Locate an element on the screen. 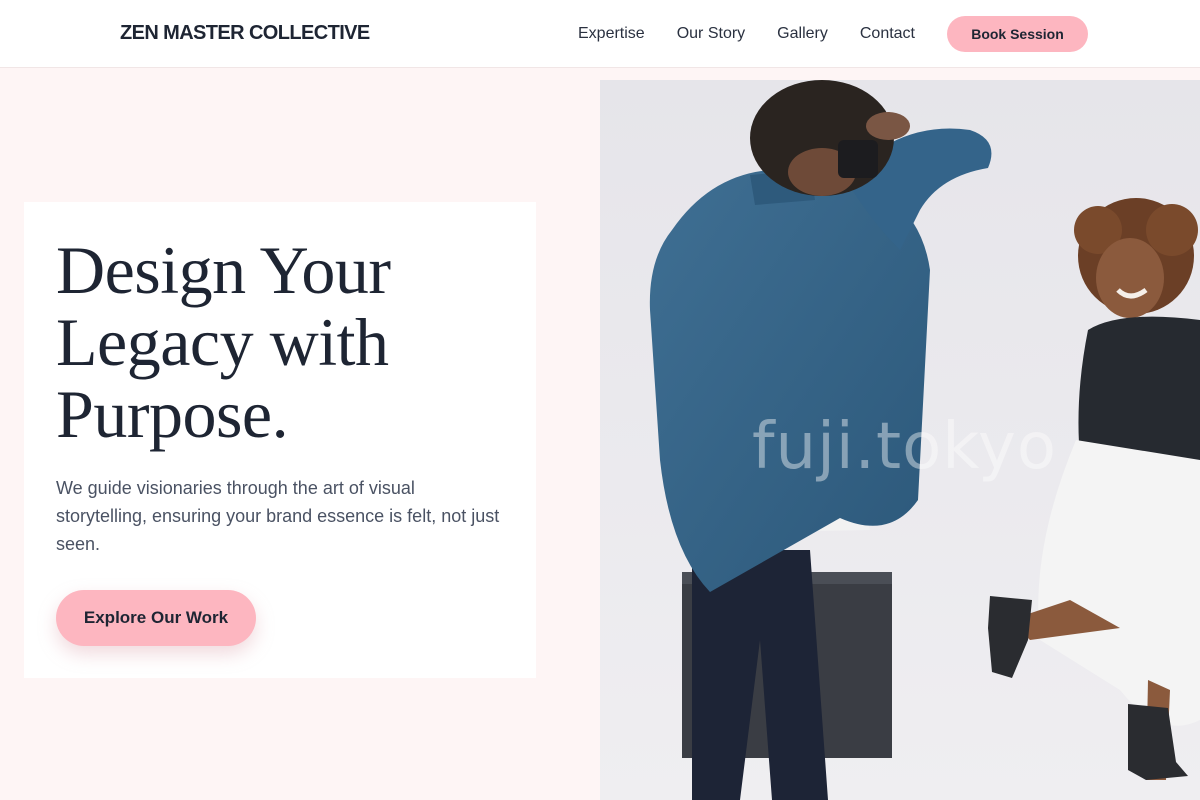  hero-title-line: Design Your is located at coordinates (223, 270).